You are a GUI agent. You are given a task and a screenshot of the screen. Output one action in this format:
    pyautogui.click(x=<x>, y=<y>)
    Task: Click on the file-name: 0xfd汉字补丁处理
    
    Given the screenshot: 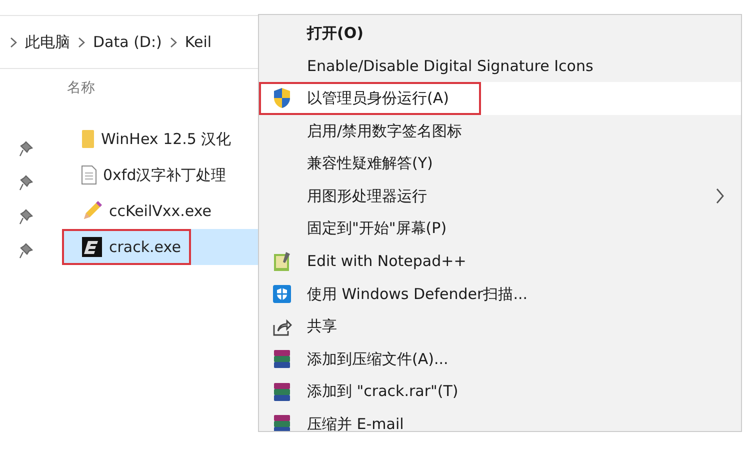 What is the action you would take?
    pyautogui.click(x=164, y=175)
    